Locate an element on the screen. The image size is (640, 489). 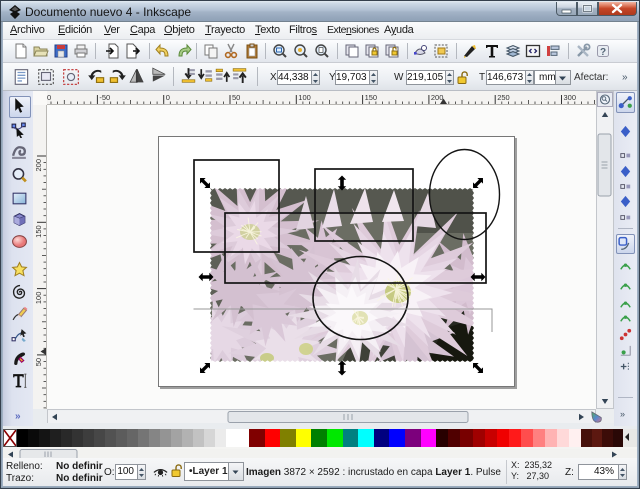
svg-text: 250 is located at coordinates (503, 97).